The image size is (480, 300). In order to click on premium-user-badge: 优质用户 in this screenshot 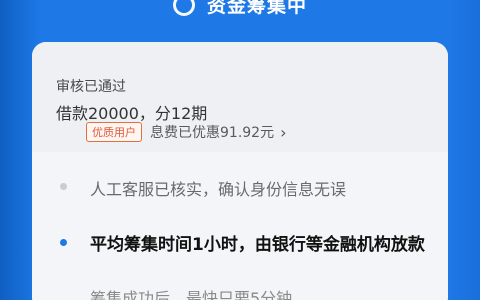, I will do `click(114, 132)`.